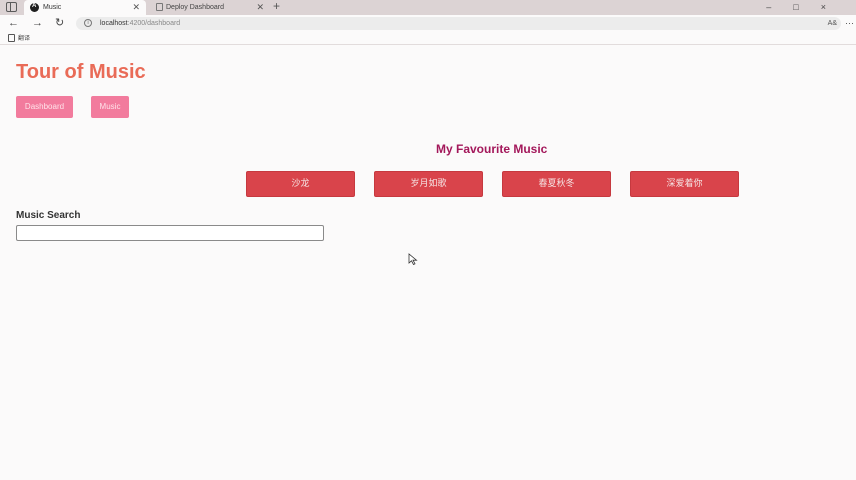  Describe the element at coordinates (428, 7) in the screenshot. I see `browser-tab-strip: Music ✕ Deploy Dashboard ✕ + –□×` at that location.